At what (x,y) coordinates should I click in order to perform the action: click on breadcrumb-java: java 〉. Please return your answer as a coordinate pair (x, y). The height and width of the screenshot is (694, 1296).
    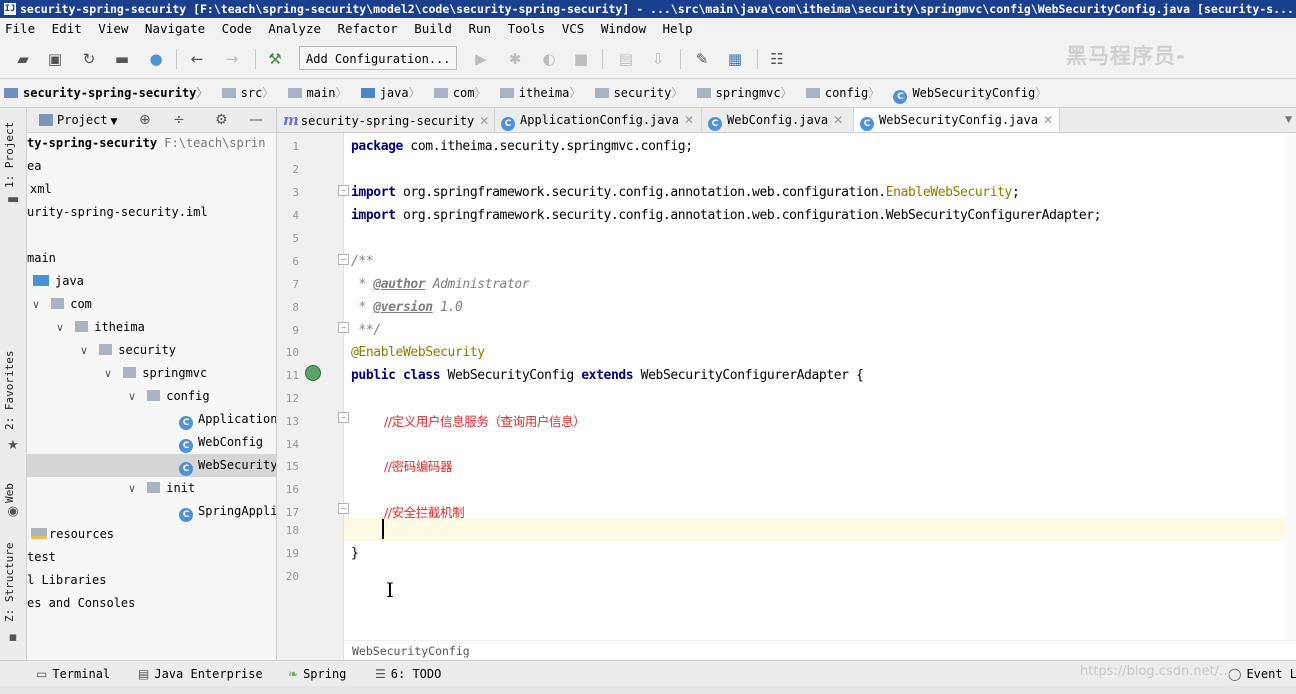
    Looking at the image, I should click on (390, 93).